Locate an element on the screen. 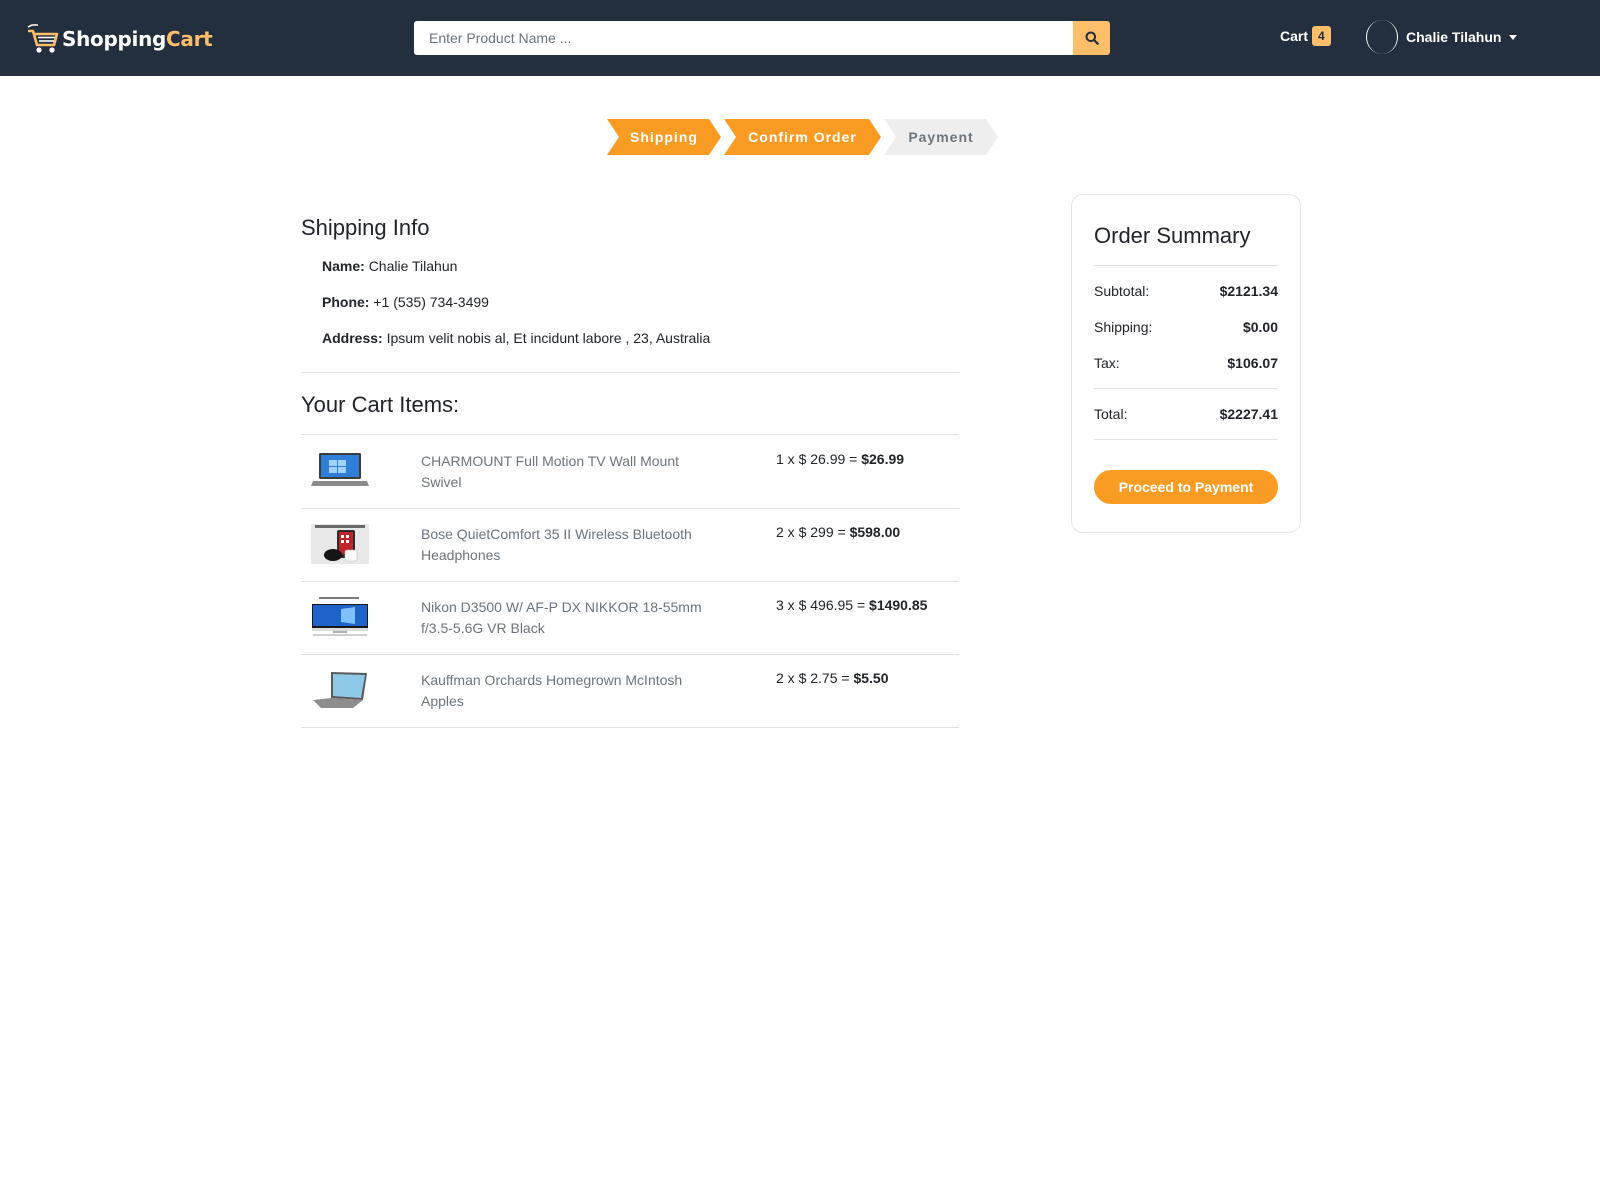  search-bar is located at coordinates (762, 38).